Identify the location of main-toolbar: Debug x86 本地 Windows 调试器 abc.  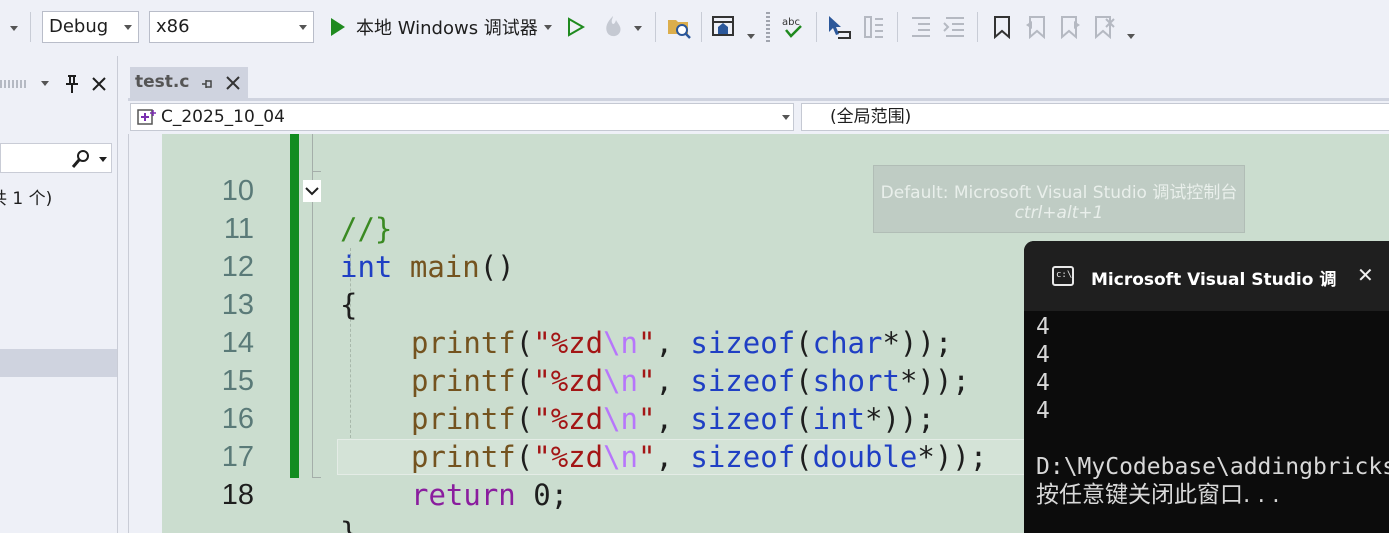
(694, 28).